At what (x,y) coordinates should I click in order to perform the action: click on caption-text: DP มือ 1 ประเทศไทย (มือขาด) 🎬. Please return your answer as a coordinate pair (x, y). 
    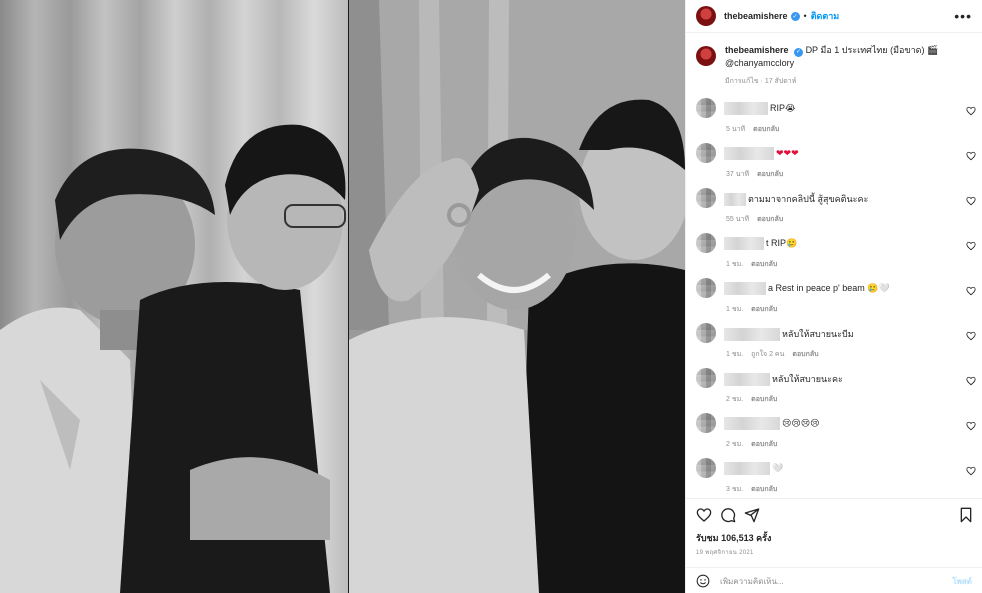
    Looking at the image, I should click on (872, 50).